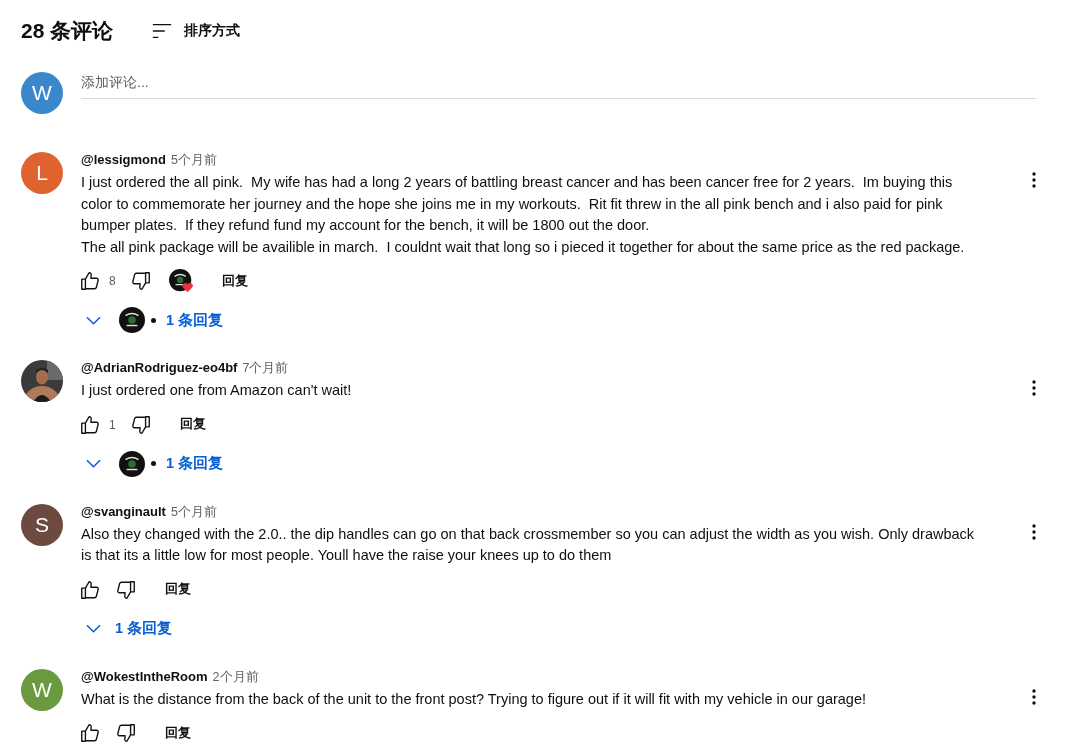 This screenshot has width=1080, height=754. I want to click on author-name: @WokestIntheRoom, so click(144, 676).